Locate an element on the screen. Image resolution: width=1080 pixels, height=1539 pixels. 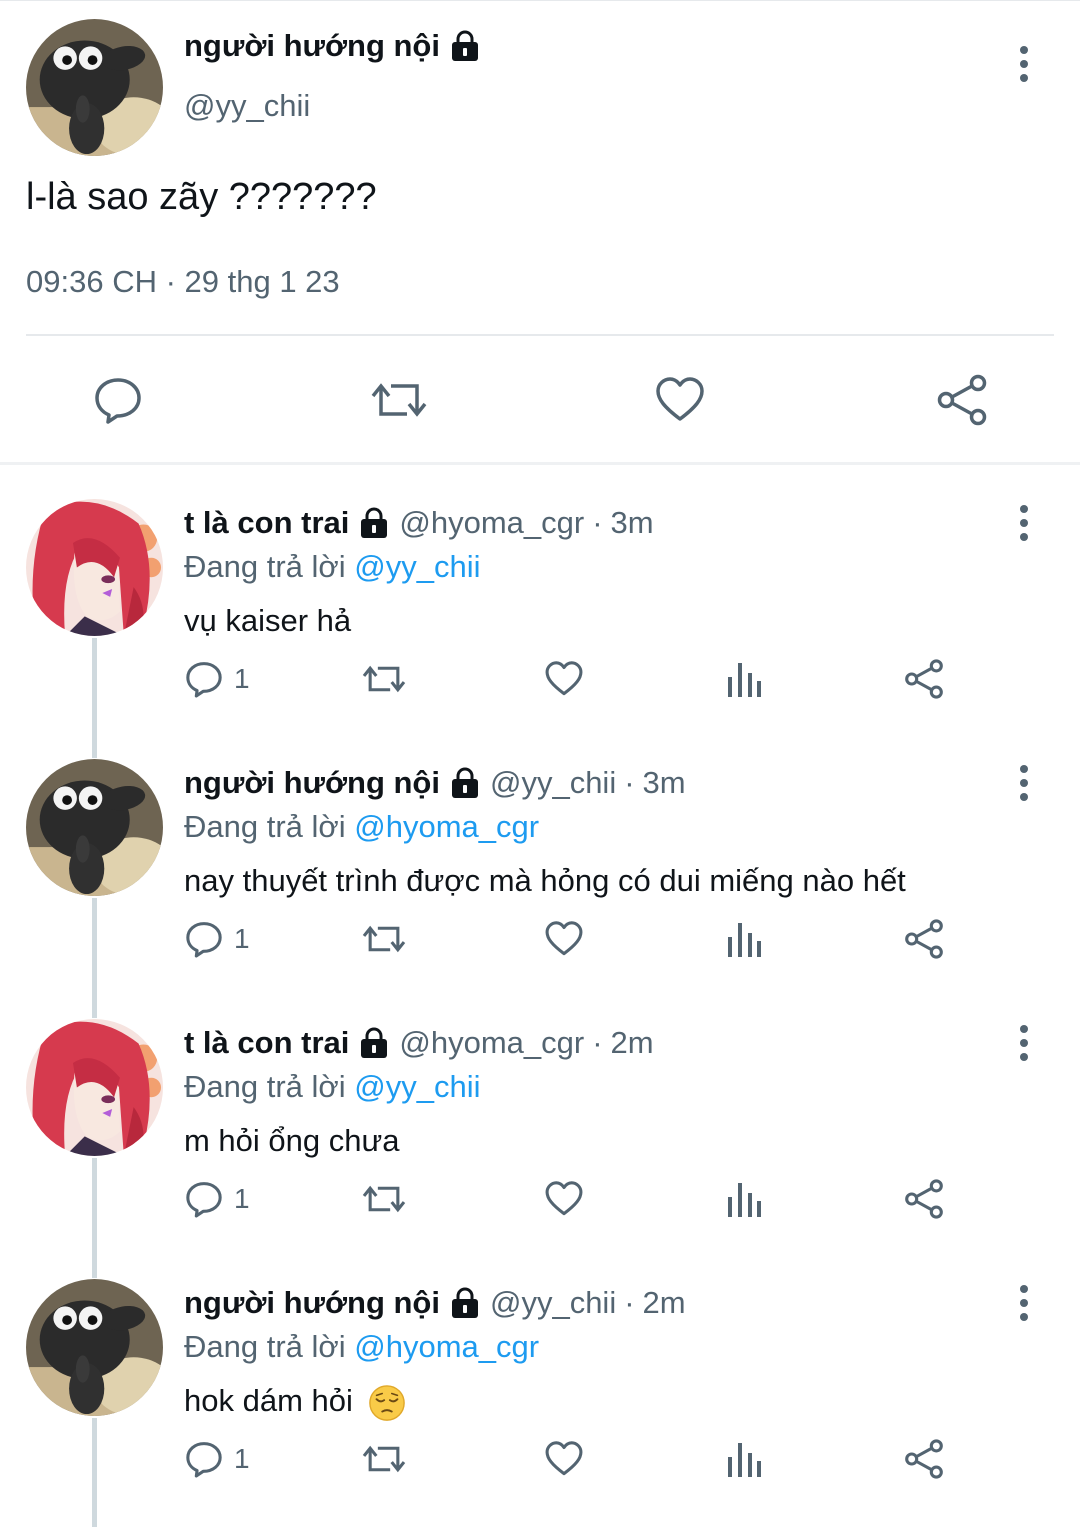
tweet-timestamp: 09:36 CH · 29 thg 1 23 is located at coordinates (183, 282).